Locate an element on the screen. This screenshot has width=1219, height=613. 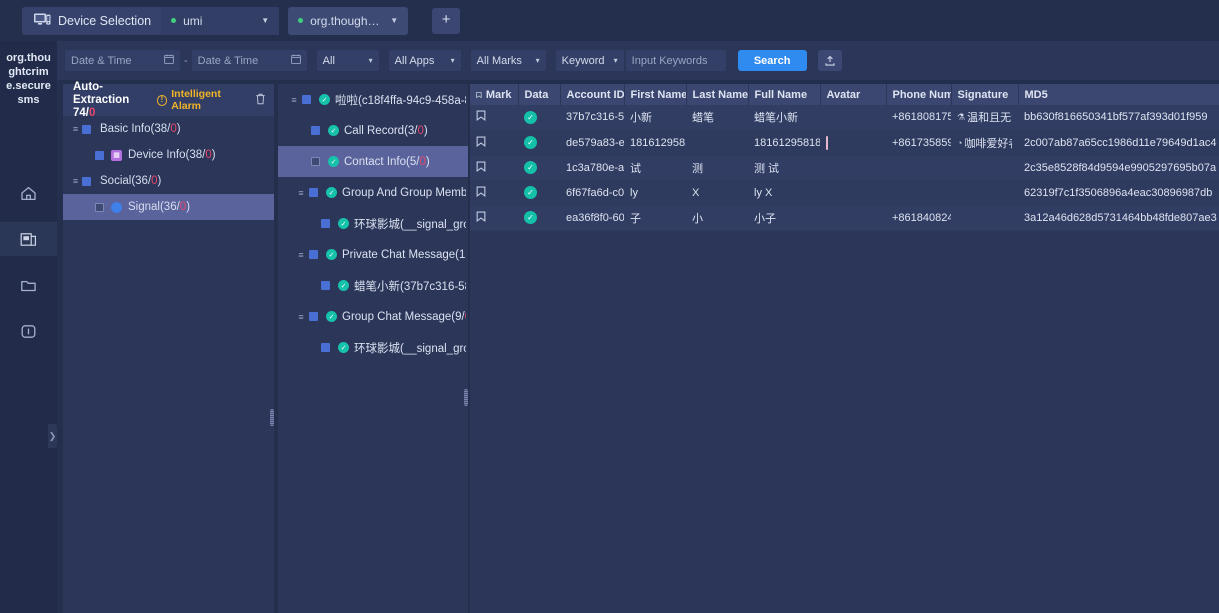
data-tree-item-group-universal: ✓ 环球影城(__signal_group__v2 is located at coordinates (373, 223).